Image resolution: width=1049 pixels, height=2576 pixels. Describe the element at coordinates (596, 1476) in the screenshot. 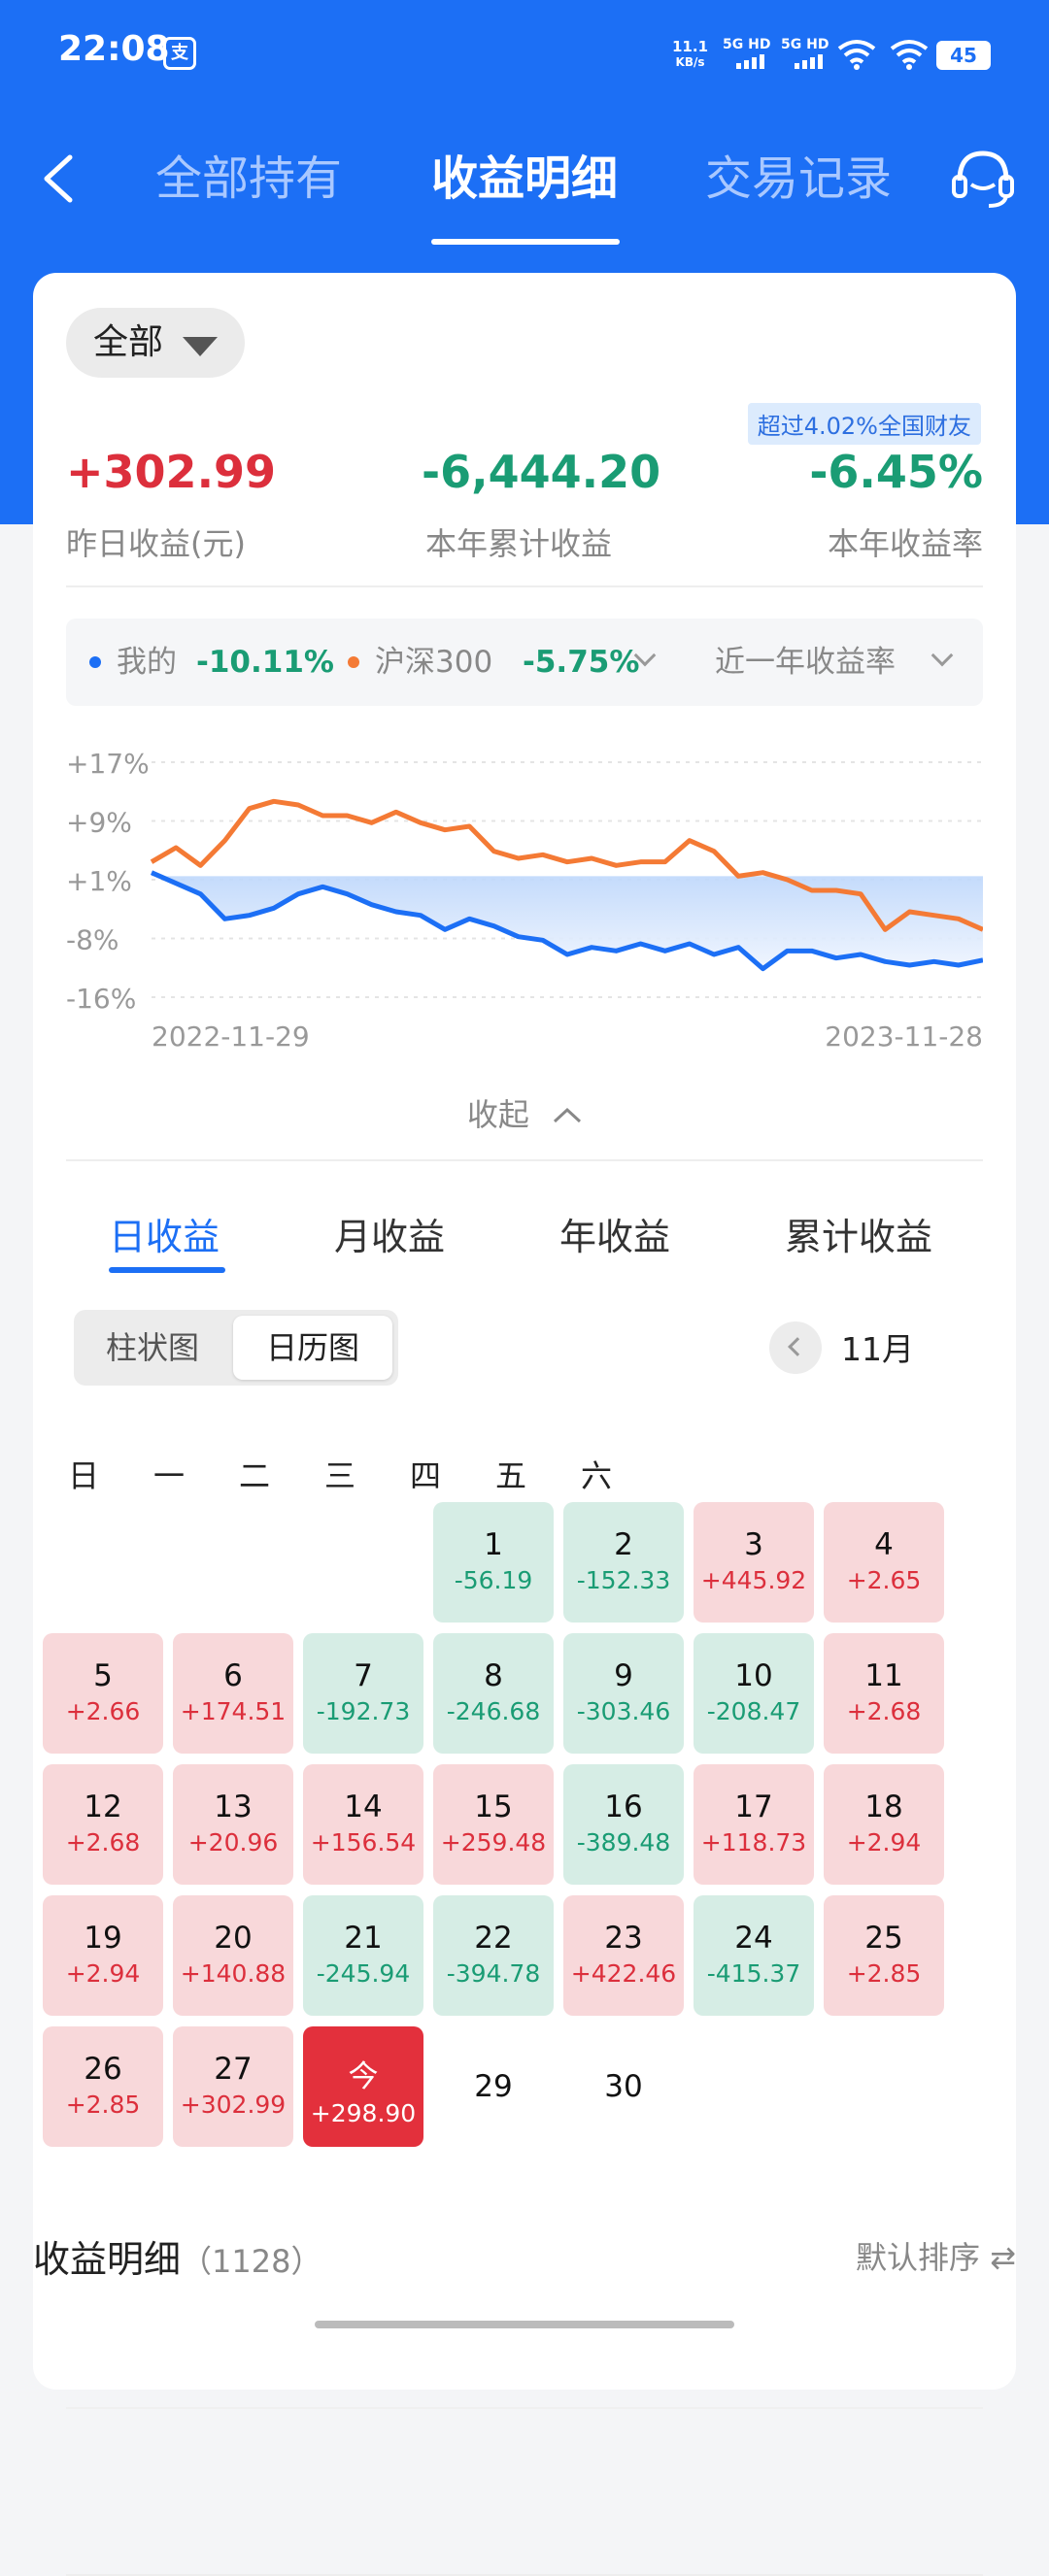

I see `weekday-label: 六` at that location.